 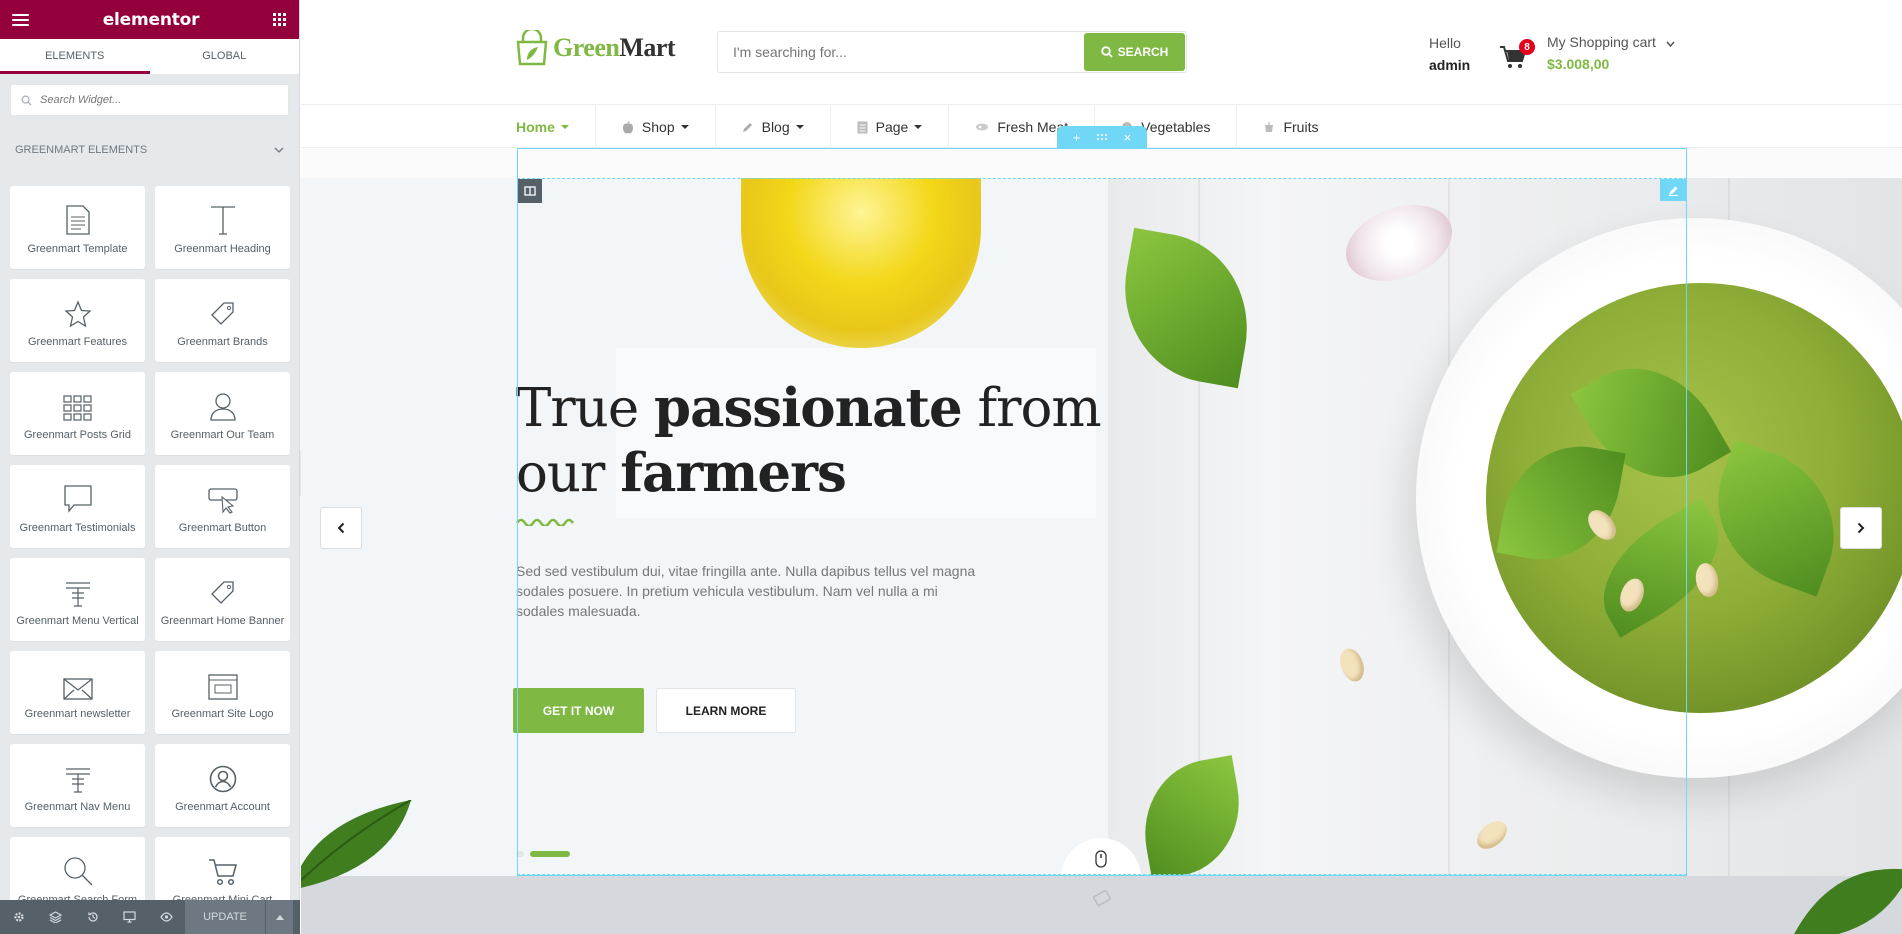 I want to click on save-options-button, so click(x=279, y=917).